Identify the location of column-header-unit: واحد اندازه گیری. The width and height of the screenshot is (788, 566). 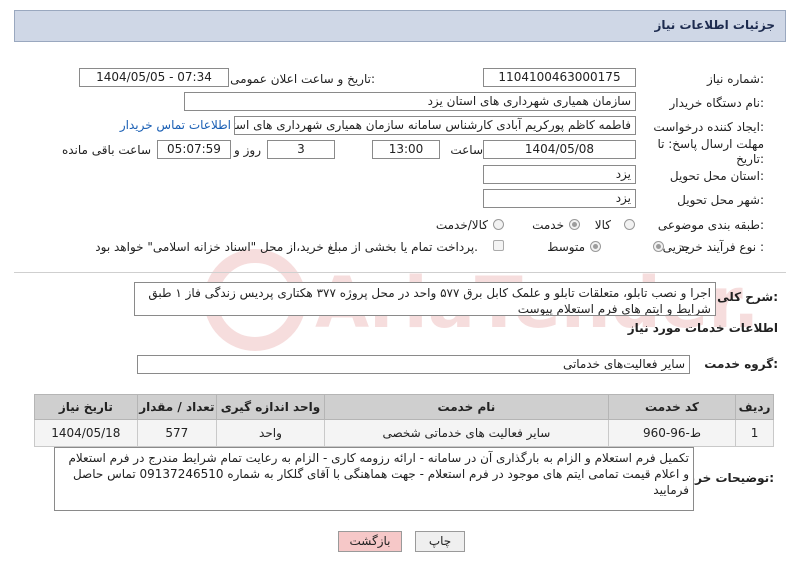
(270, 407).